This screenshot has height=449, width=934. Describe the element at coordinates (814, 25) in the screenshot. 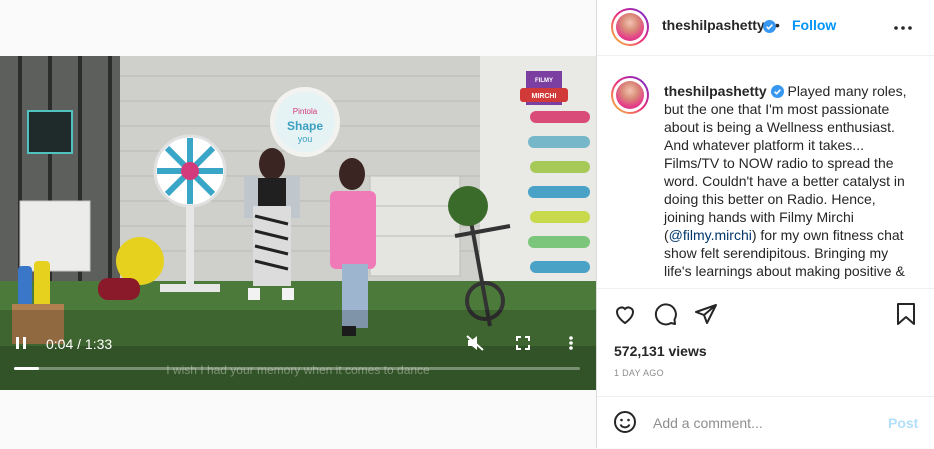

I see `follow-button: Follow` at that location.